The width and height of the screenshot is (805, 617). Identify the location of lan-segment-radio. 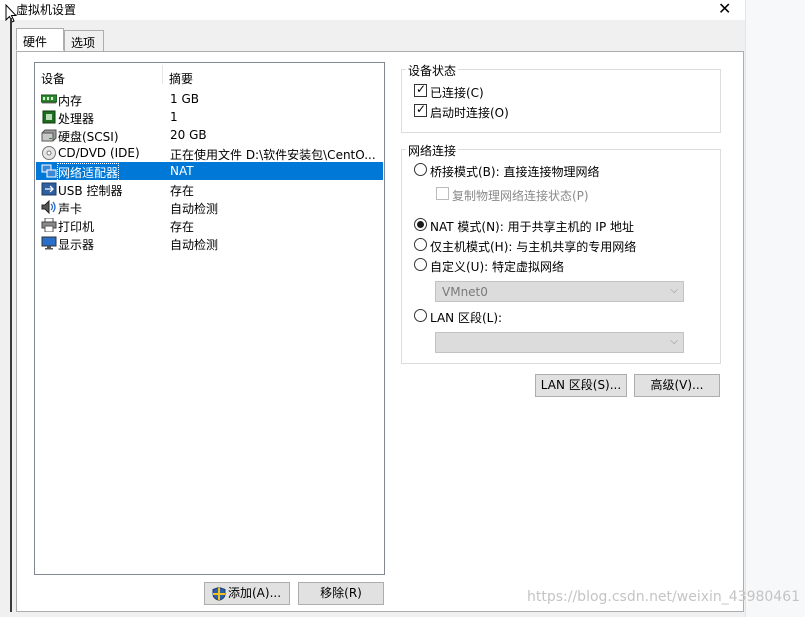
(420, 315).